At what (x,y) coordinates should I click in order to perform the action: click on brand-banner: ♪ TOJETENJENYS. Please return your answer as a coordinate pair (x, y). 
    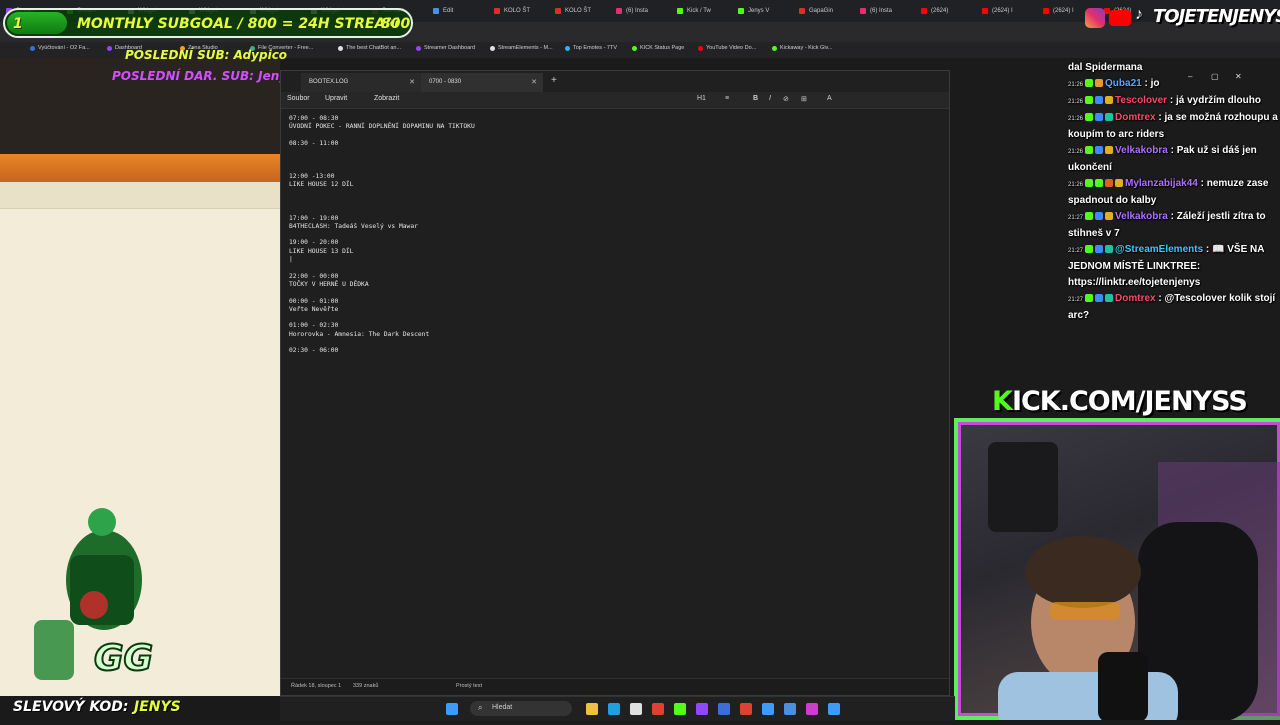
    Looking at the image, I should click on (1182, 19).